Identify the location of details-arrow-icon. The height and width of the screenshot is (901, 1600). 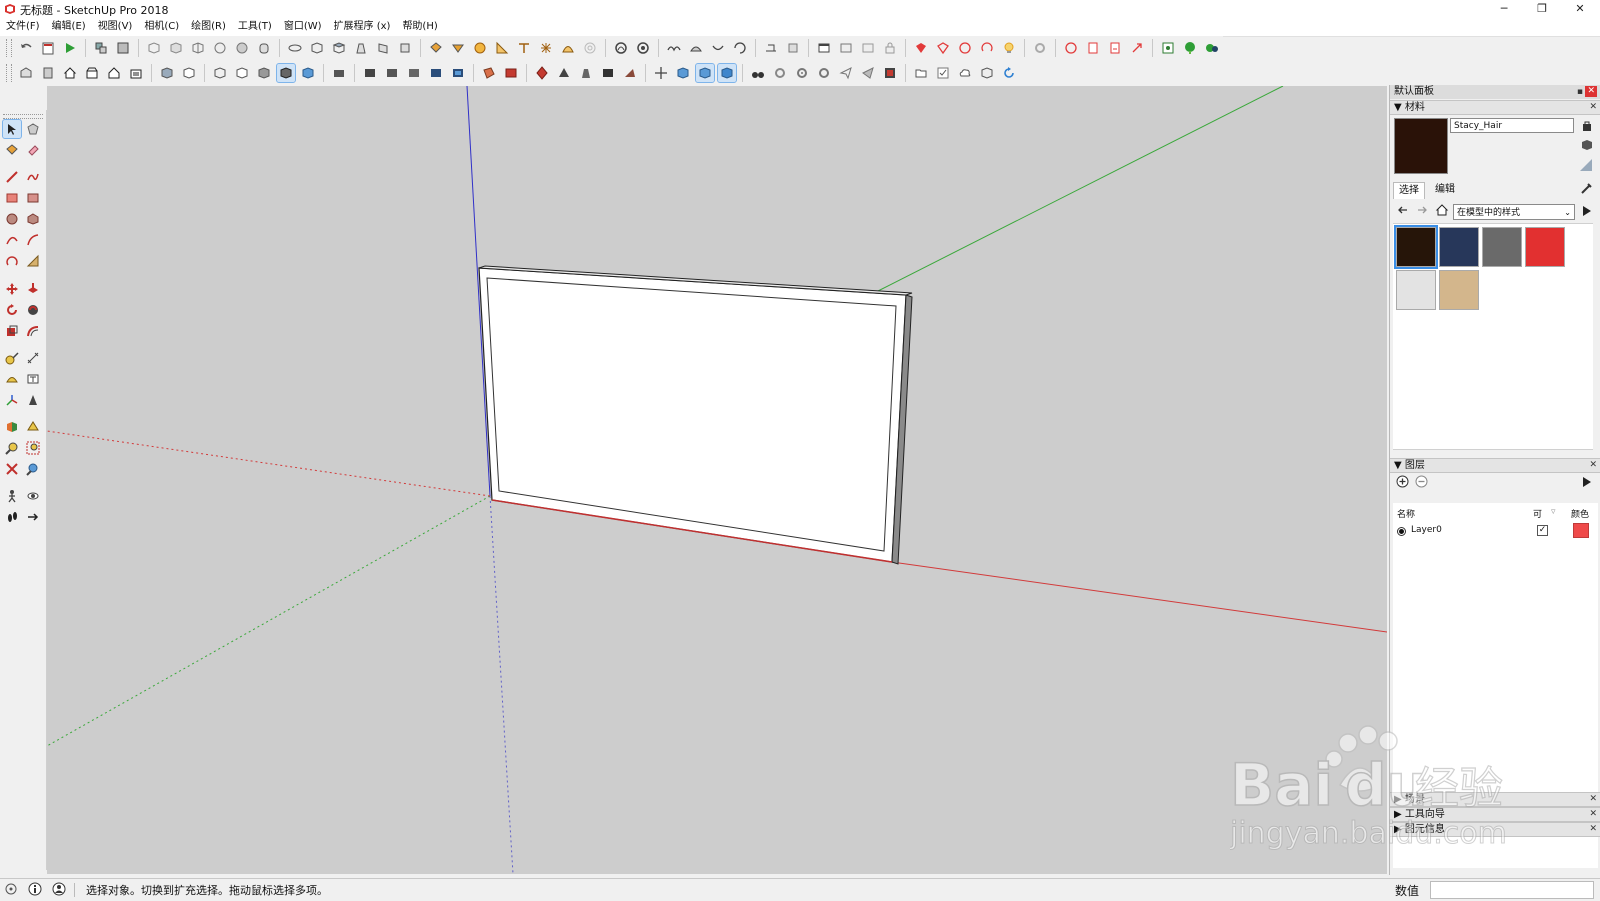
(1587, 211).